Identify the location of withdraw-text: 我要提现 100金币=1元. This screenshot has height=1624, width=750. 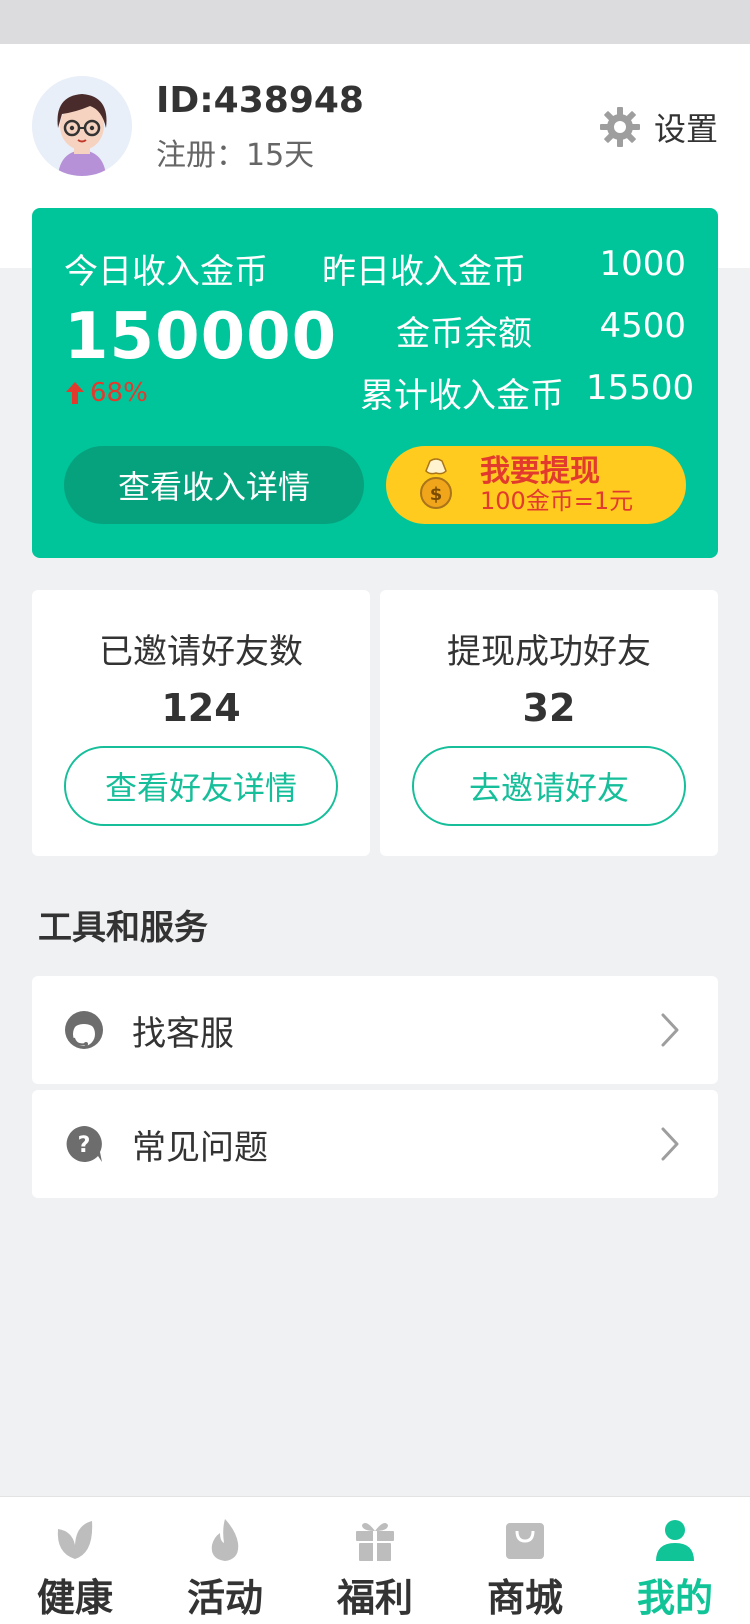
(556, 484).